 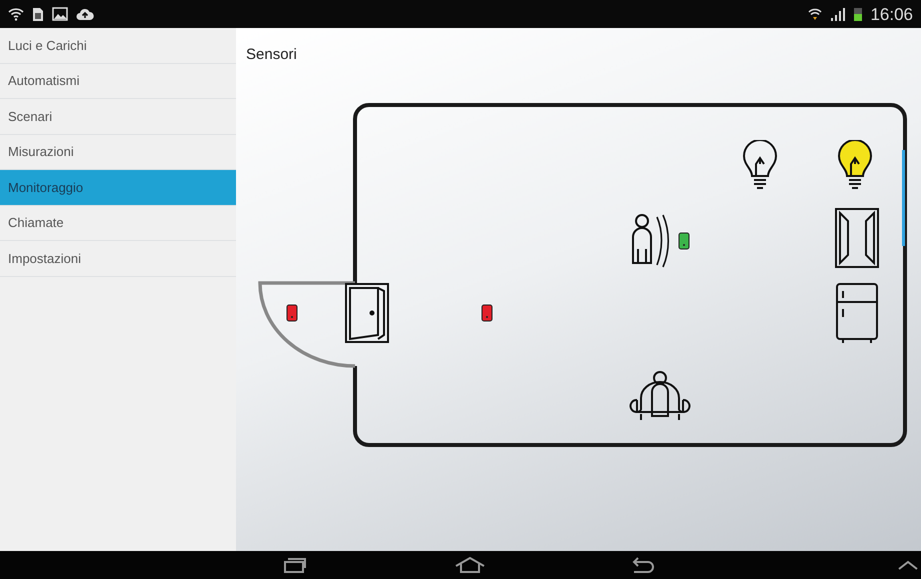 I want to click on page-title: Sensori, so click(x=271, y=54).